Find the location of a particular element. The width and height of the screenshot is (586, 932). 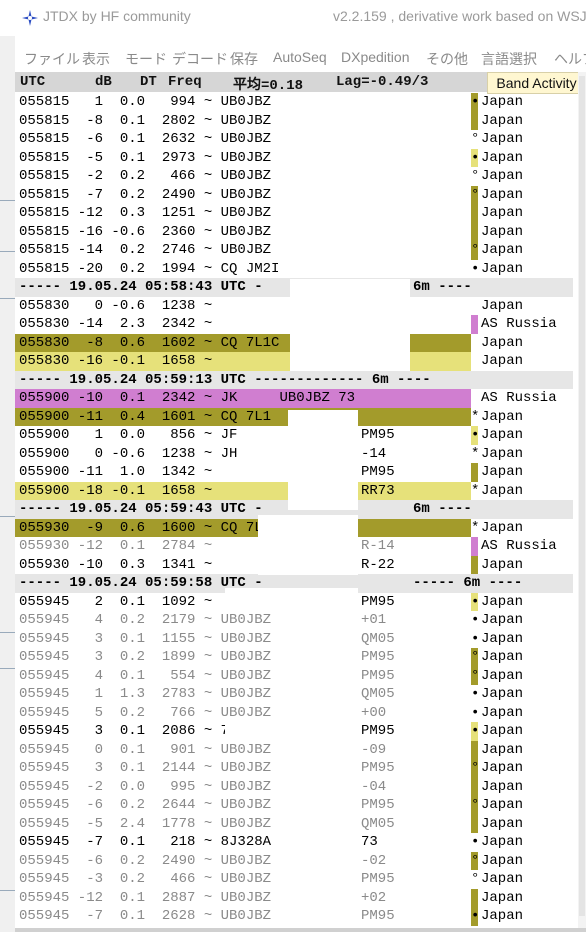

decode-message: 055815 -14 0.2 2746 ~ UB0JBZ is located at coordinates (145, 250).